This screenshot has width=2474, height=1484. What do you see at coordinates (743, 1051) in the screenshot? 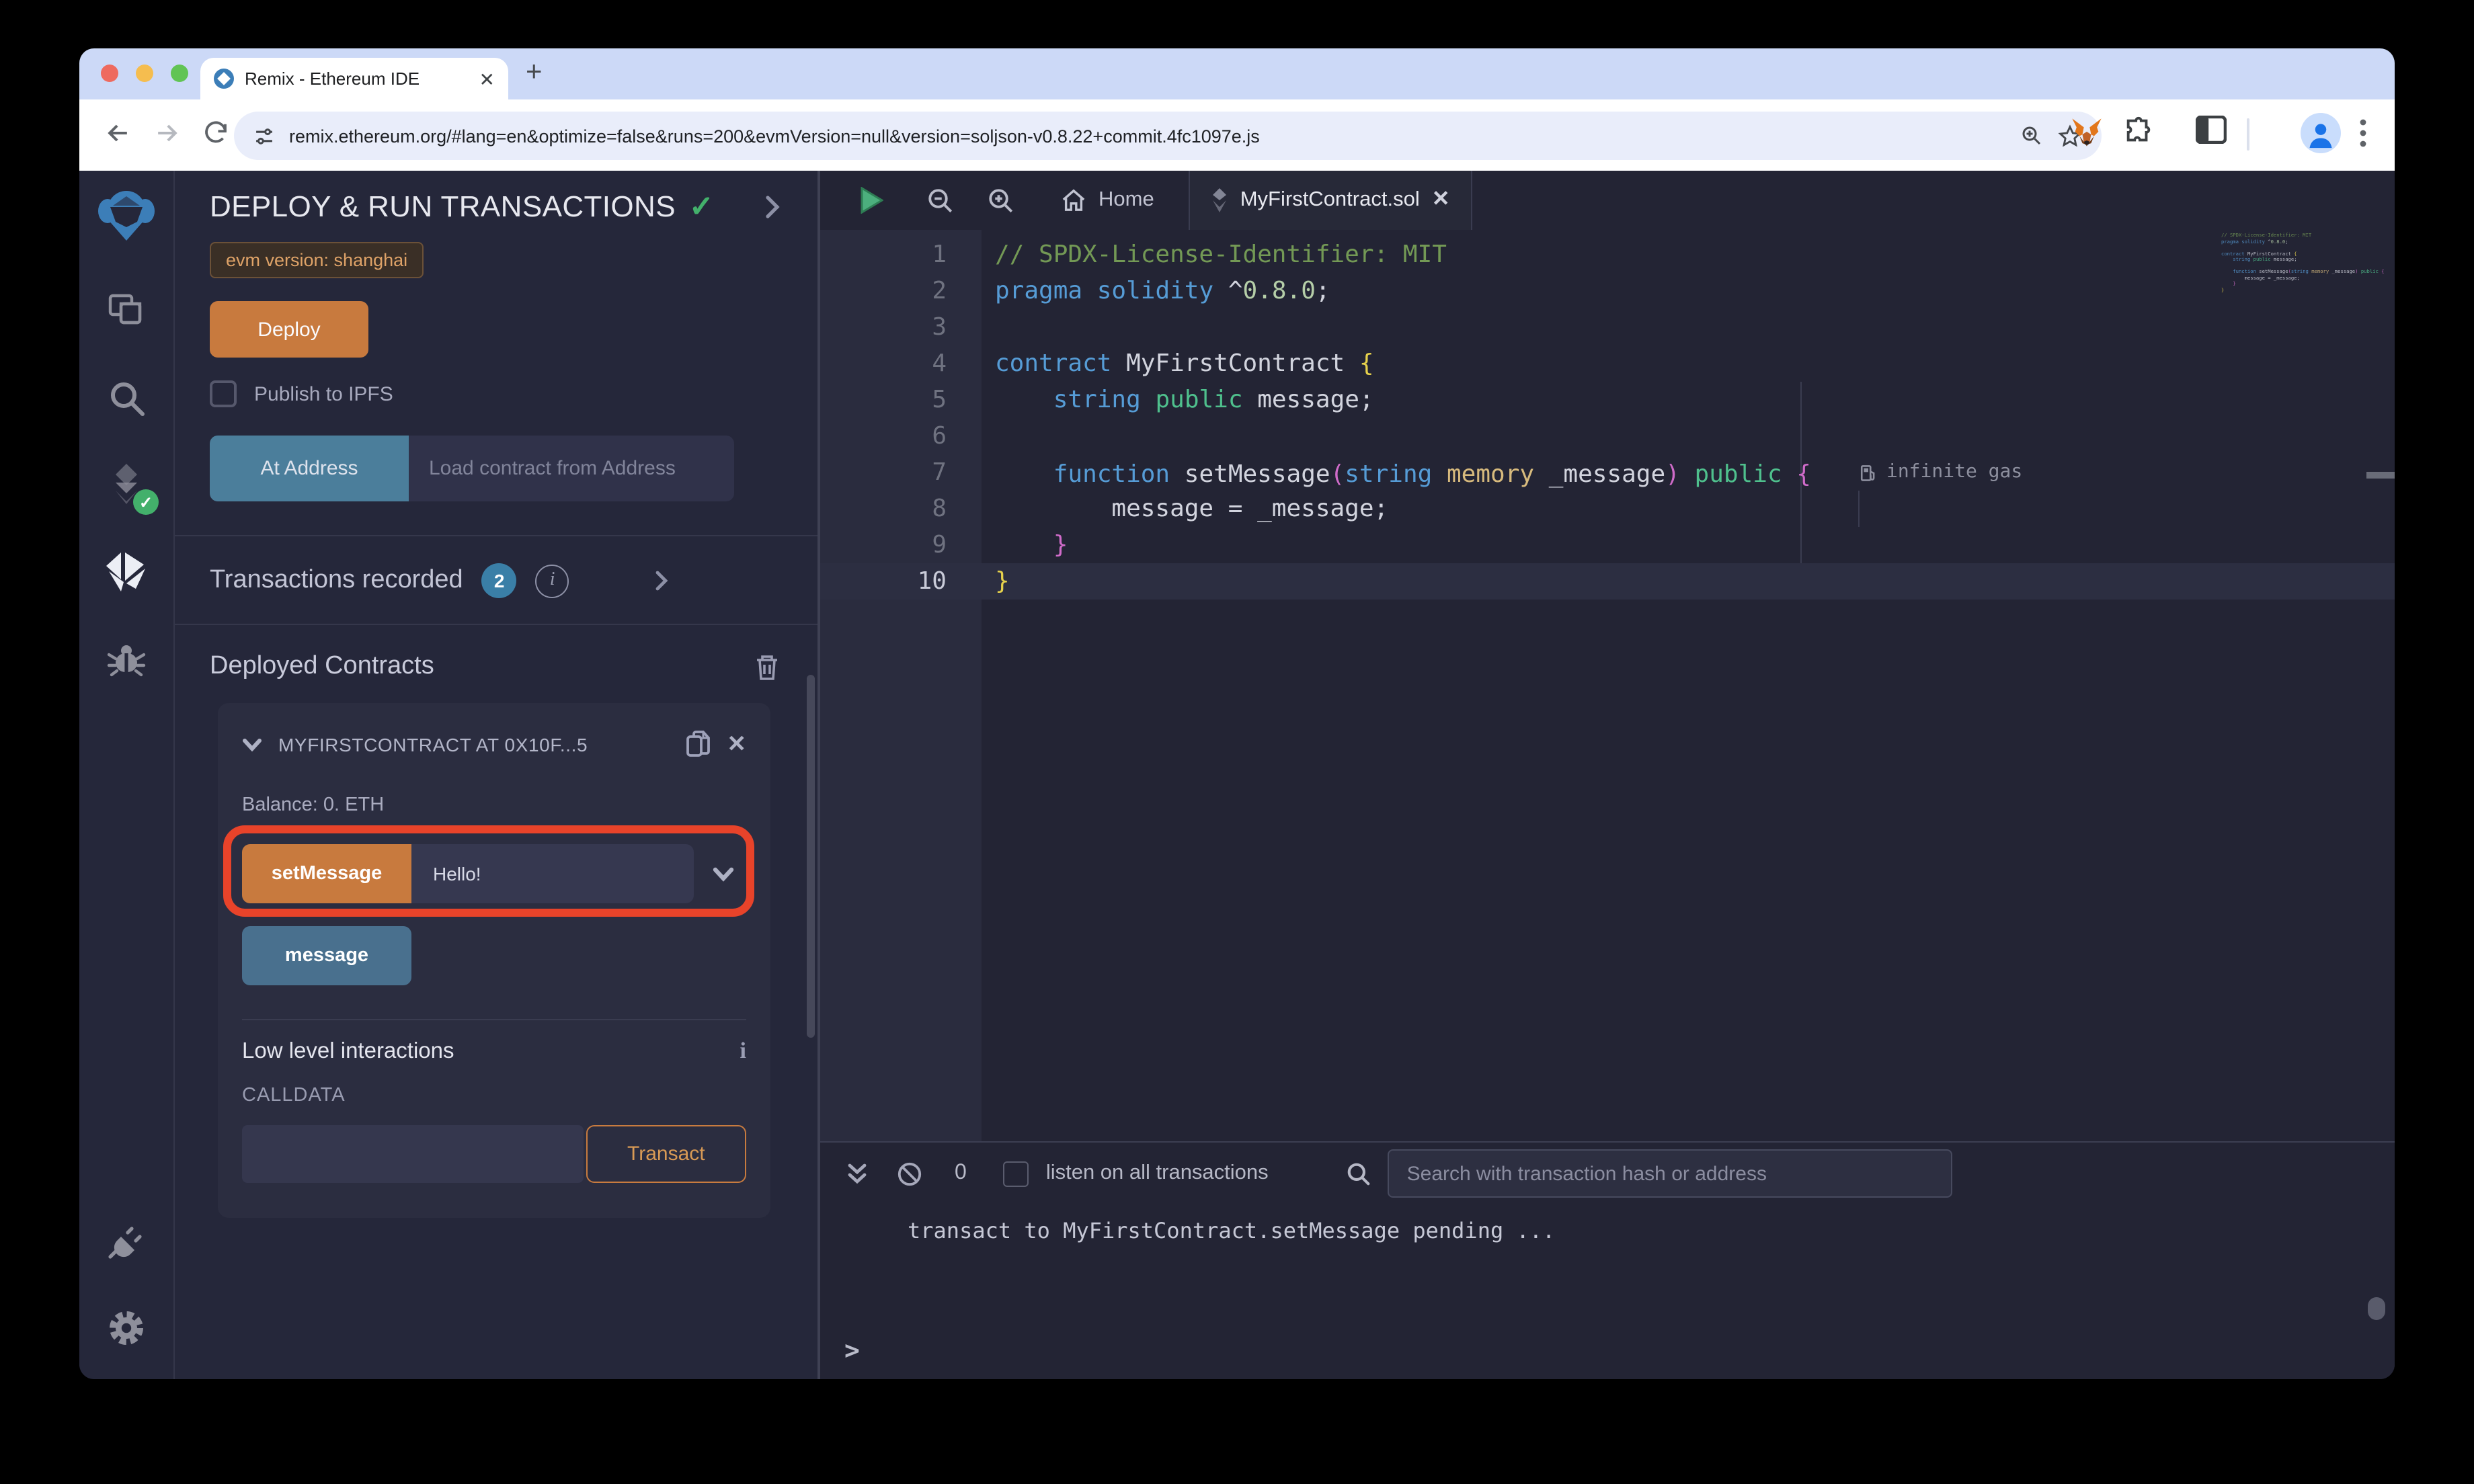
I see `low-level-info-icon: i` at bounding box center [743, 1051].